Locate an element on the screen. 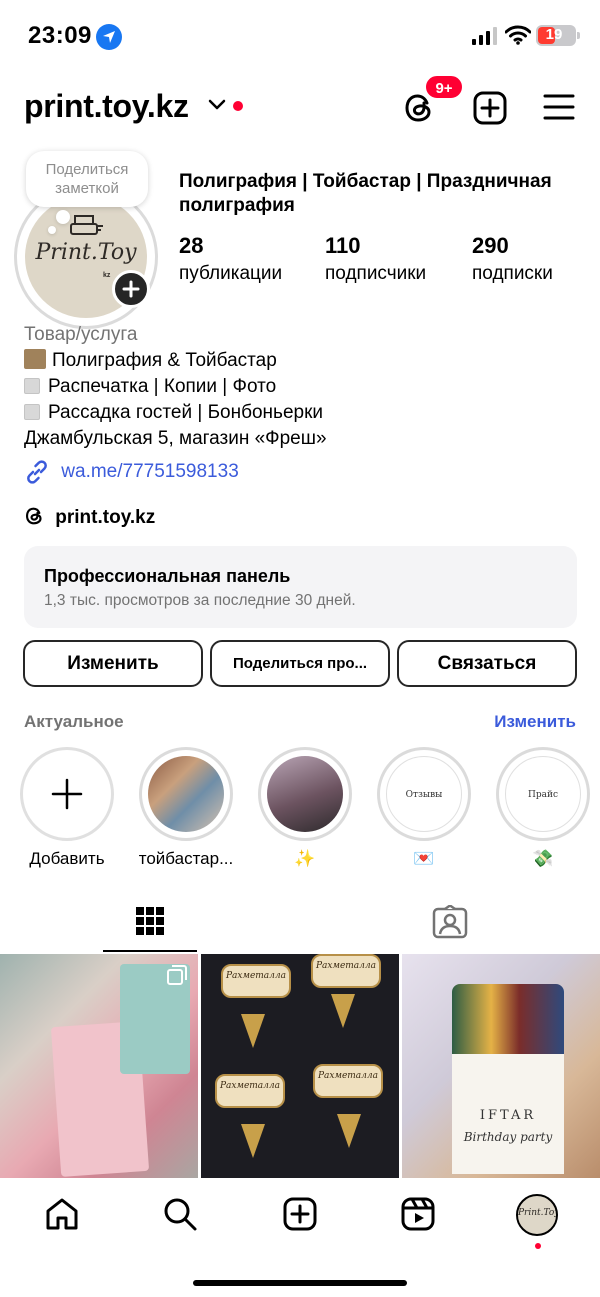  active-tab-indicator is located at coordinates (150, 951).